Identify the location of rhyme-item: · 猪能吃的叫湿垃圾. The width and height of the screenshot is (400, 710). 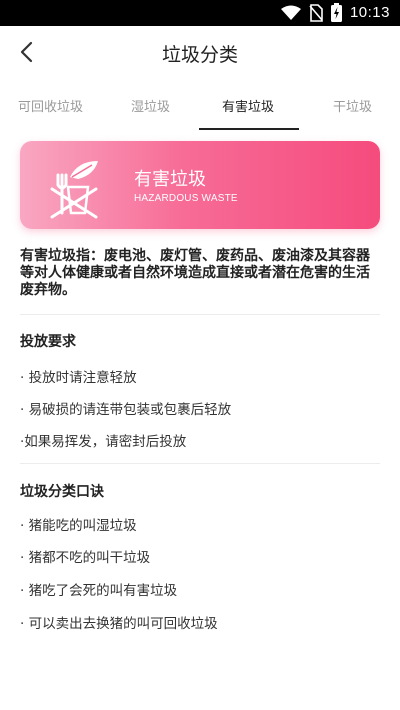
(78, 526).